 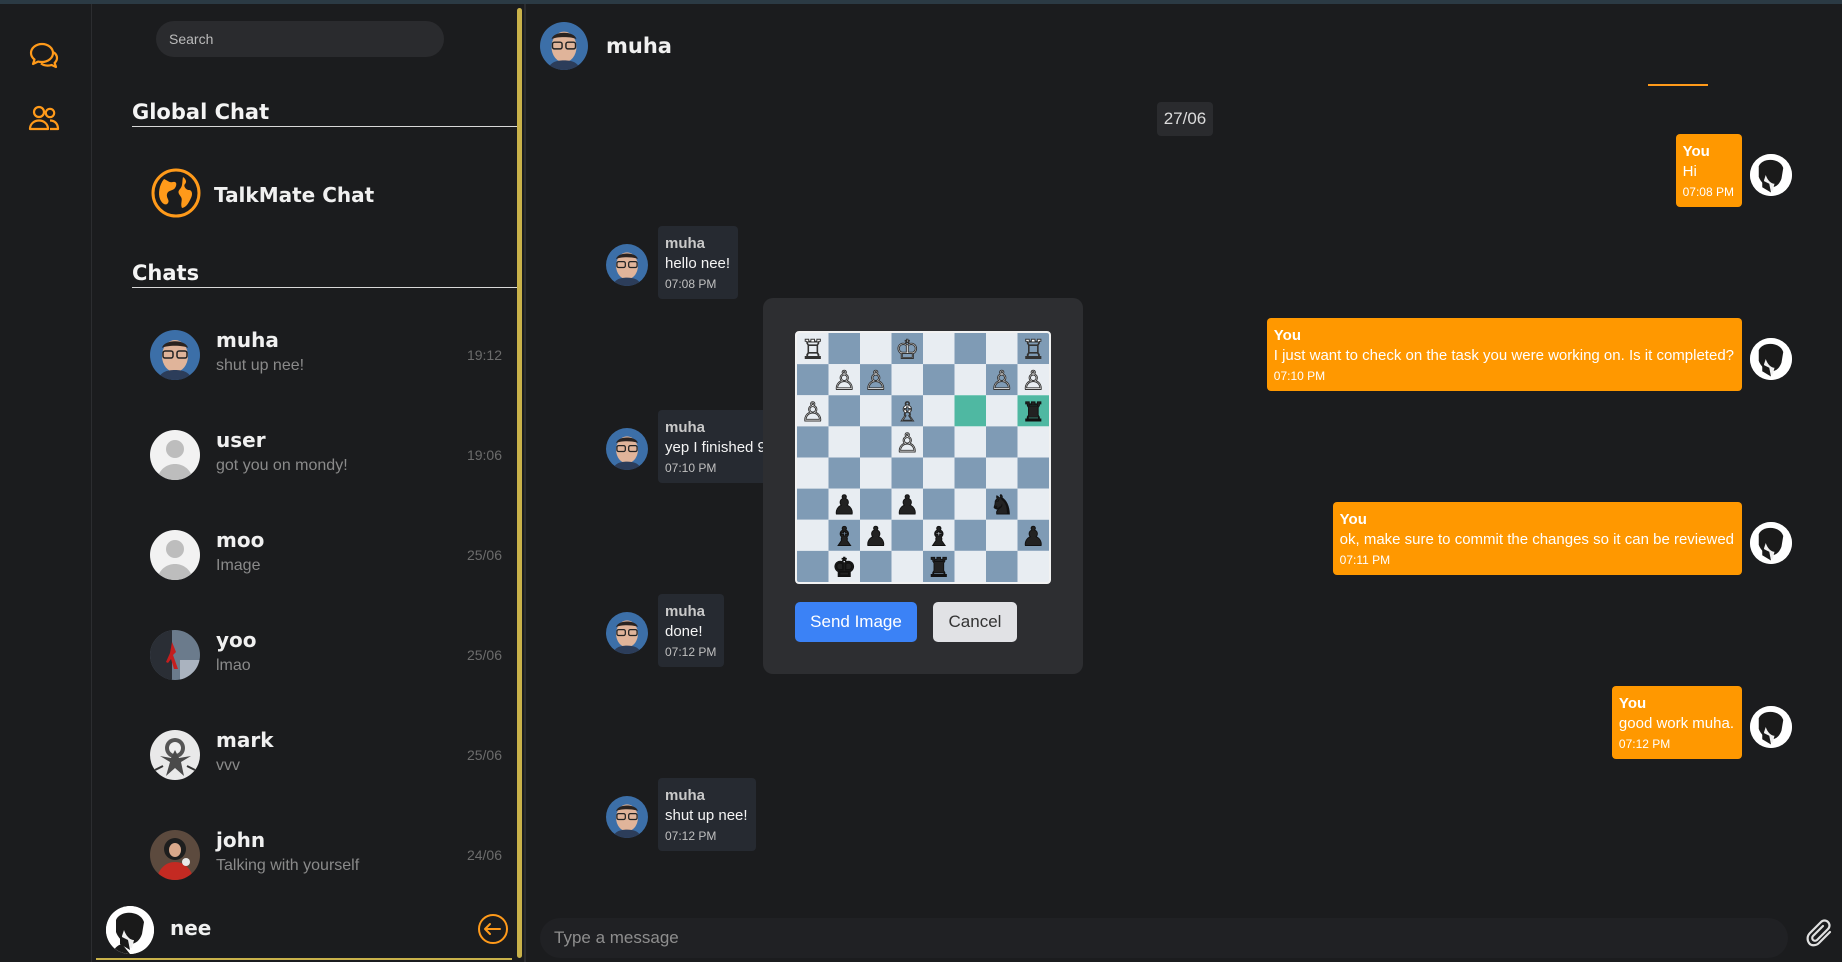 What do you see at coordinates (684, 631) in the screenshot?
I see `message-text: done!` at bounding box center [684, 631].